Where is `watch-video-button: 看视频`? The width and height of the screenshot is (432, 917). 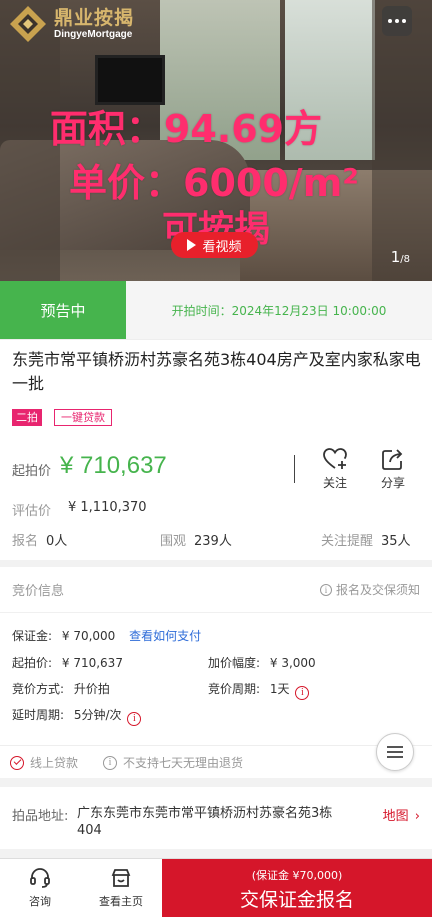 watch-video-button: 看视频 is located at coordinates (214, 245).